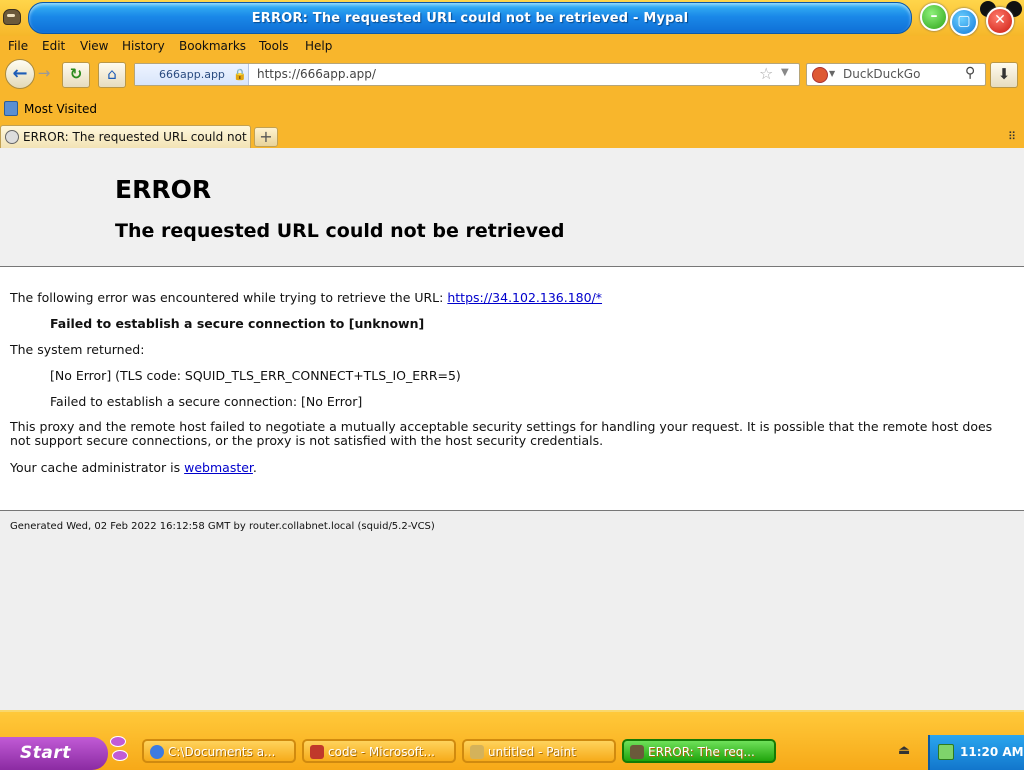  I want to click on search-engine-dropdown-icon: ▼, so click(832, 73).